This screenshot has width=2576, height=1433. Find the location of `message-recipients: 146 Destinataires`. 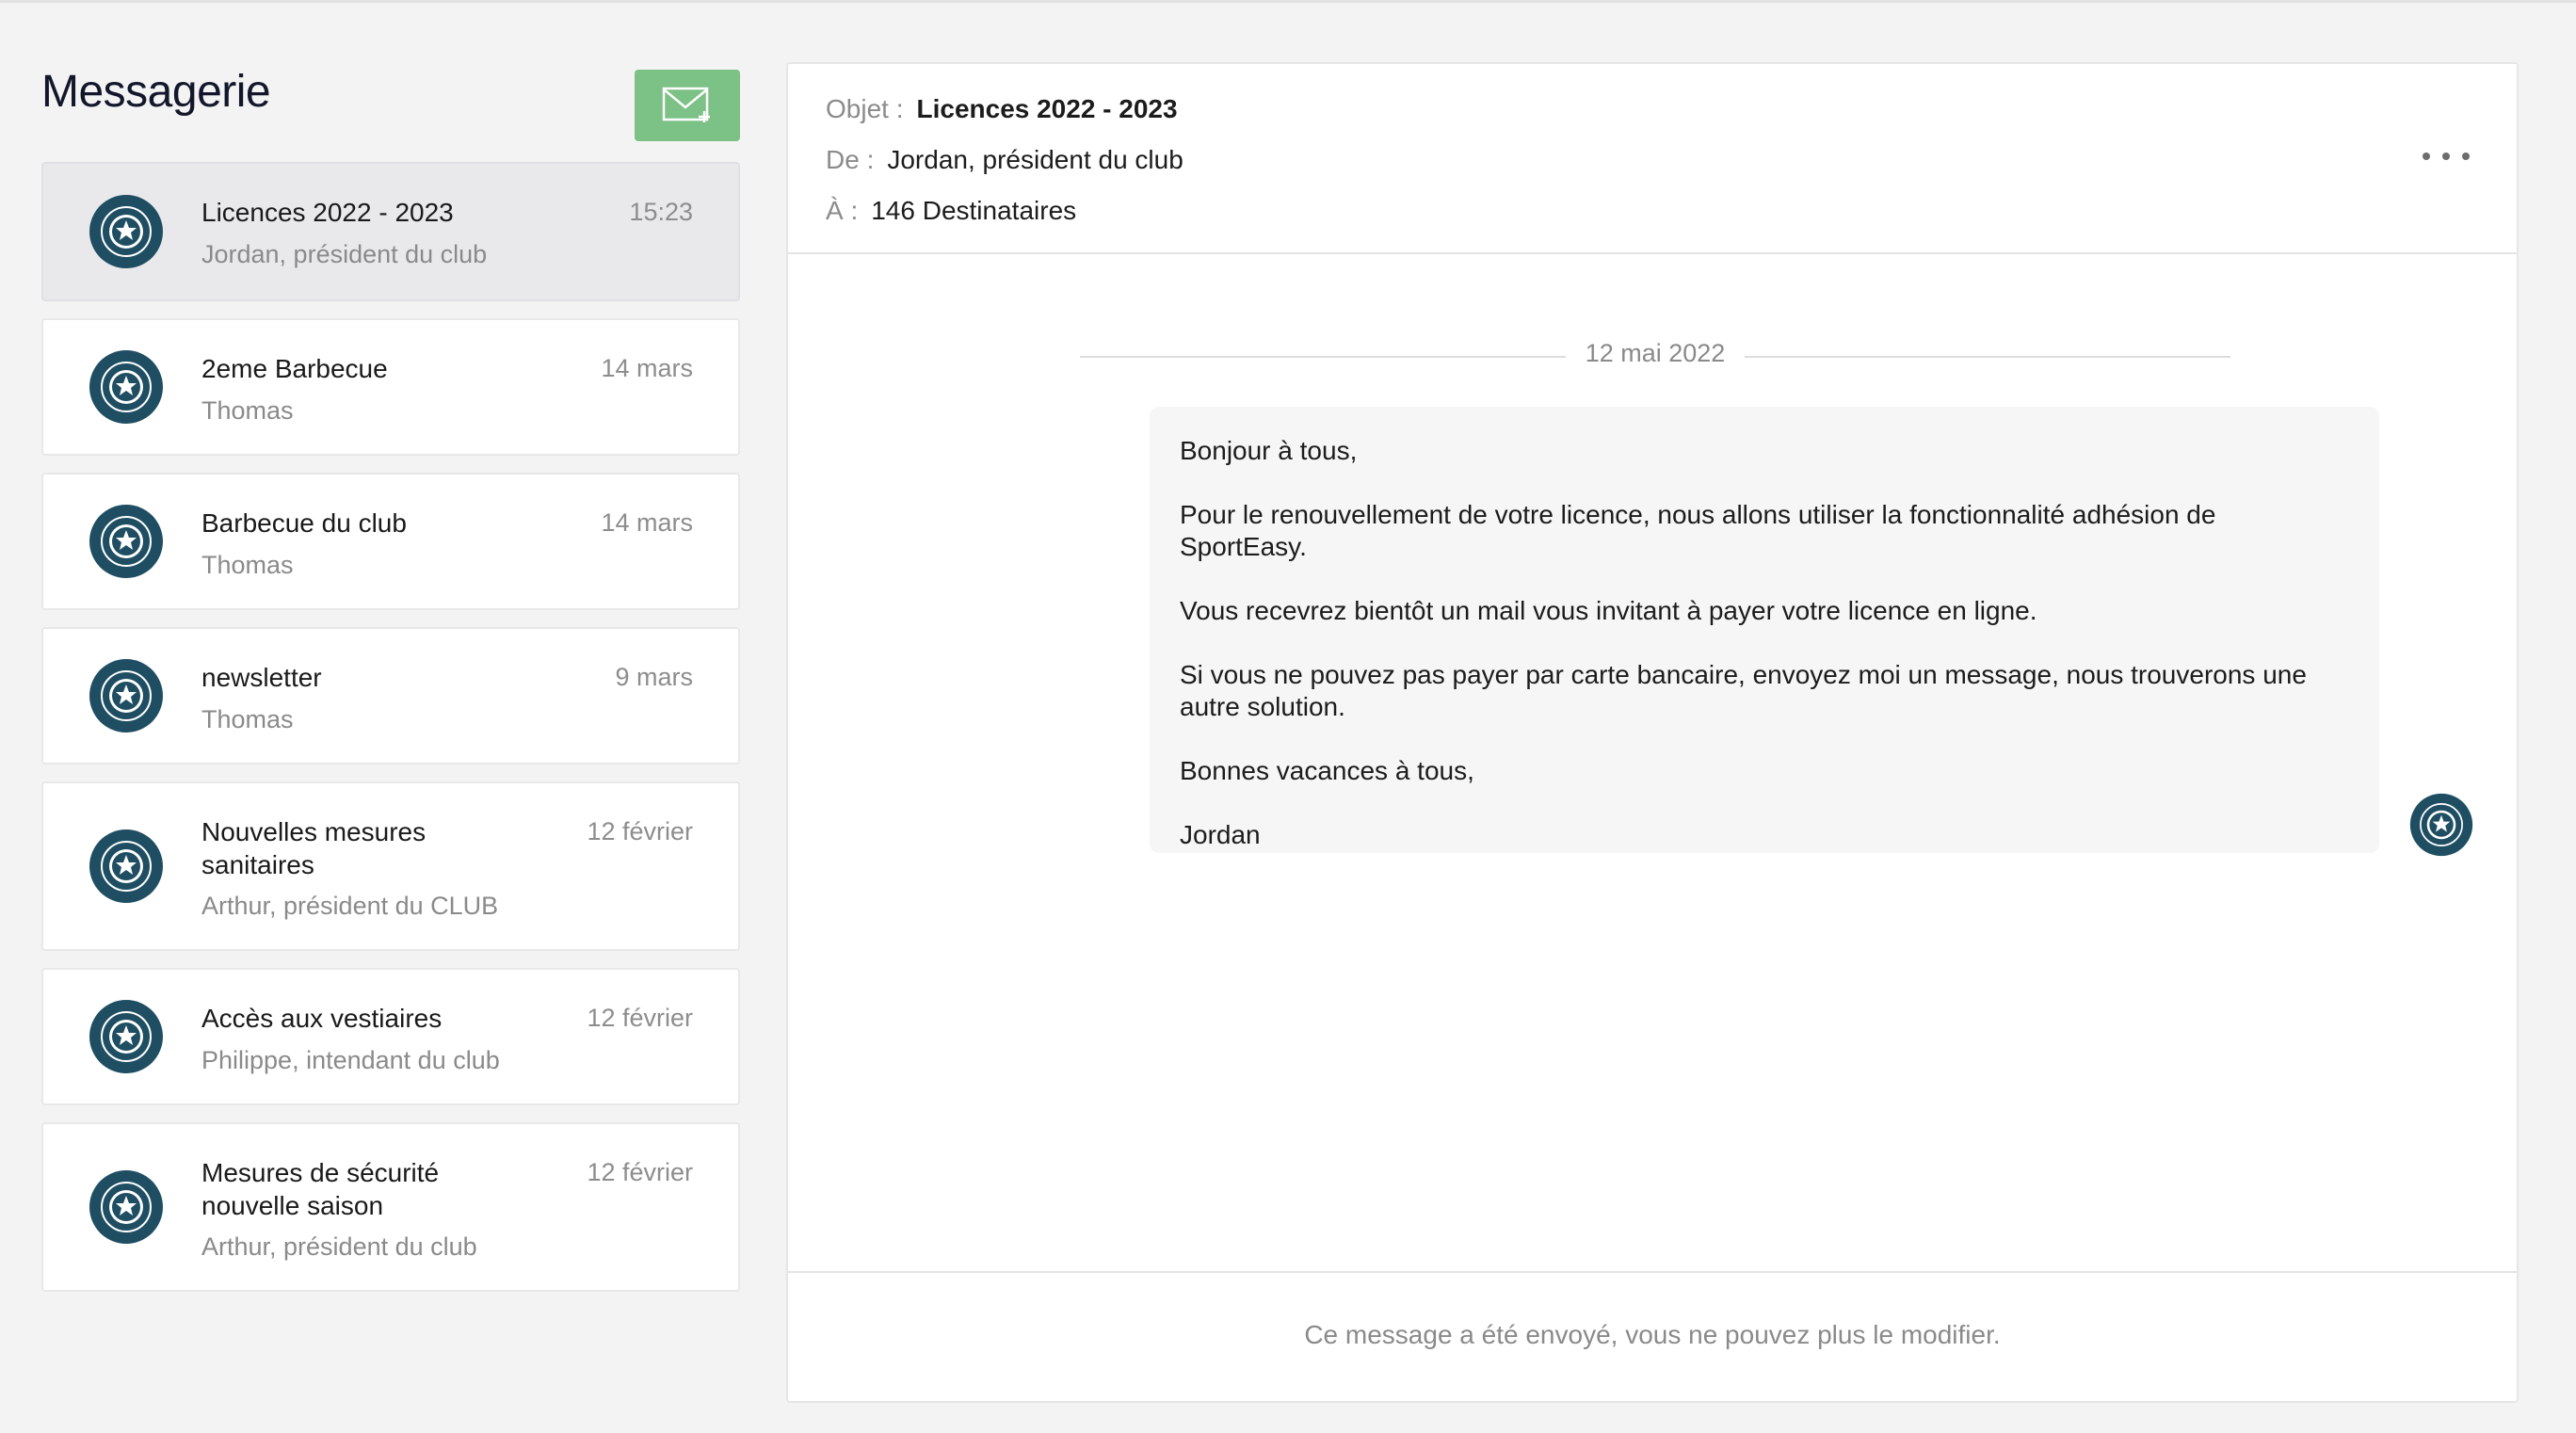

message-recipients: 146 Destinataires is located at coordinates (973, 210).